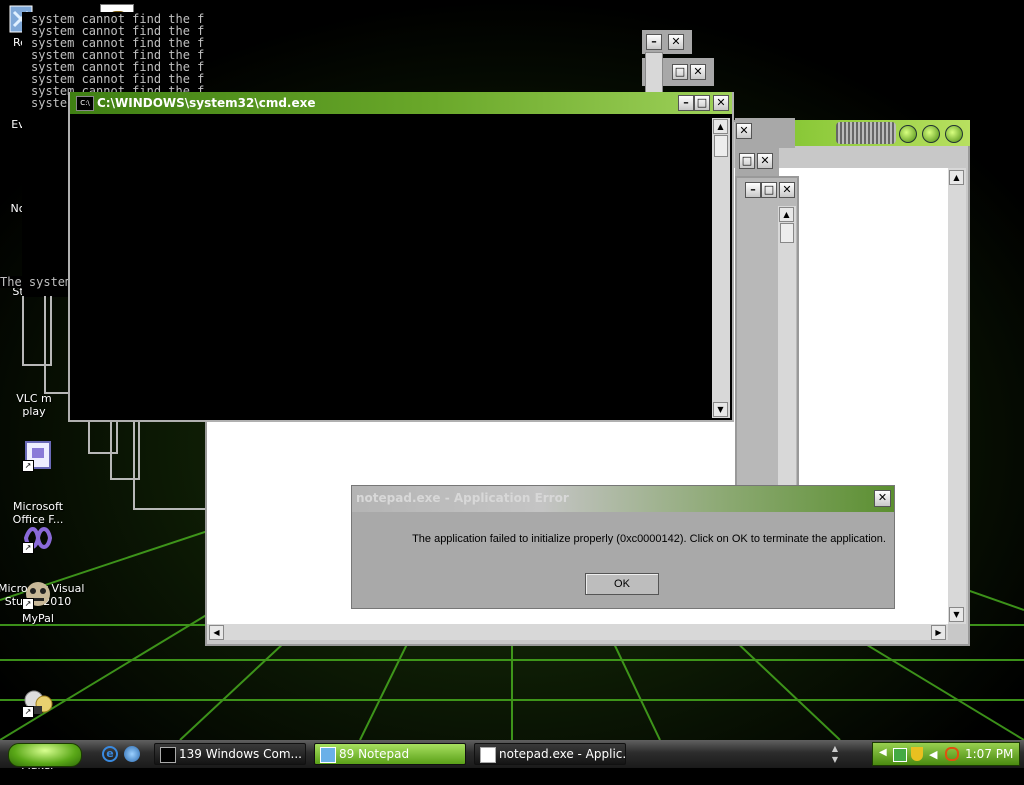  What do you see at coordinates (45, 755) in the screenshot?
I see `start-button` at bounding box center [45, 755].